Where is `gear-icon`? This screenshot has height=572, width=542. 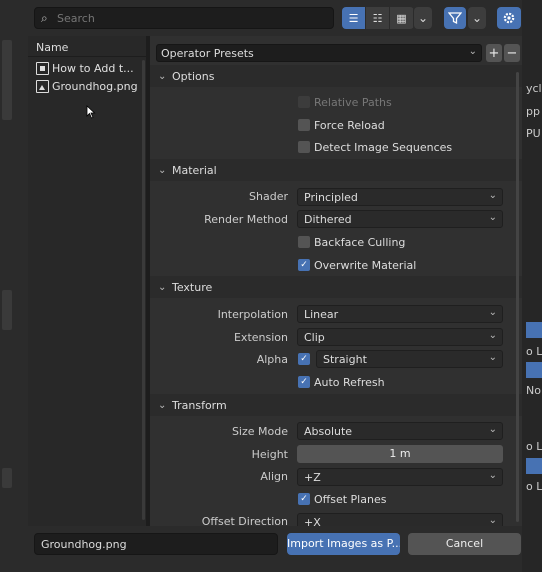
gear-icon is located at coordinates (509, 18).